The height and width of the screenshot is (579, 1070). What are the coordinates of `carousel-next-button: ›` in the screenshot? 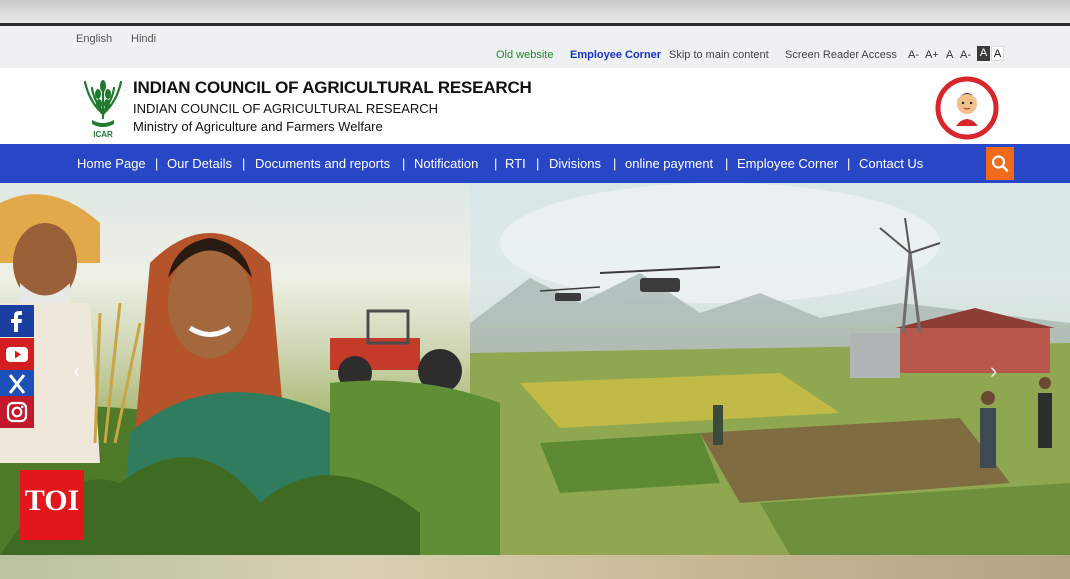 It's located at (993, 371).